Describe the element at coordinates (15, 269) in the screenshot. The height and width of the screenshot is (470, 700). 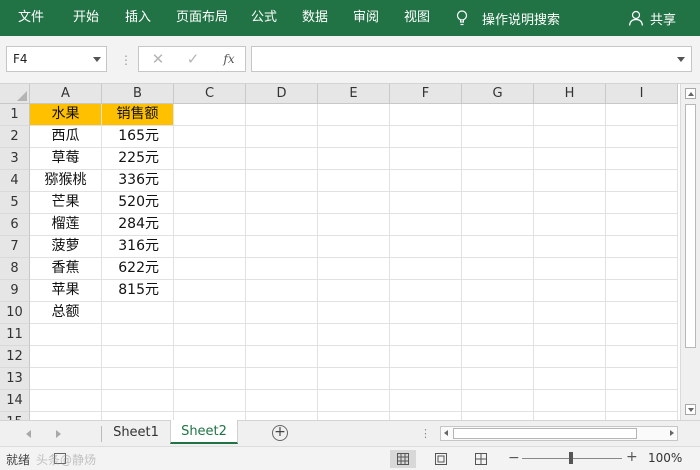
I see `row-header-8: 8` at that location.